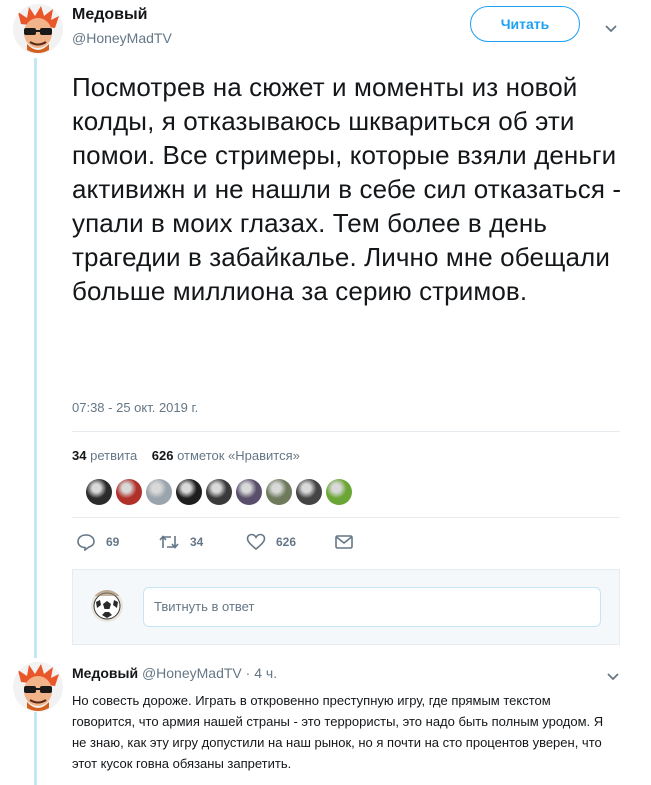 Image resolution: width=651 pixels, height=785 pixels. I want to click on tweet-actions: 69 34 626, so click(215, 542).